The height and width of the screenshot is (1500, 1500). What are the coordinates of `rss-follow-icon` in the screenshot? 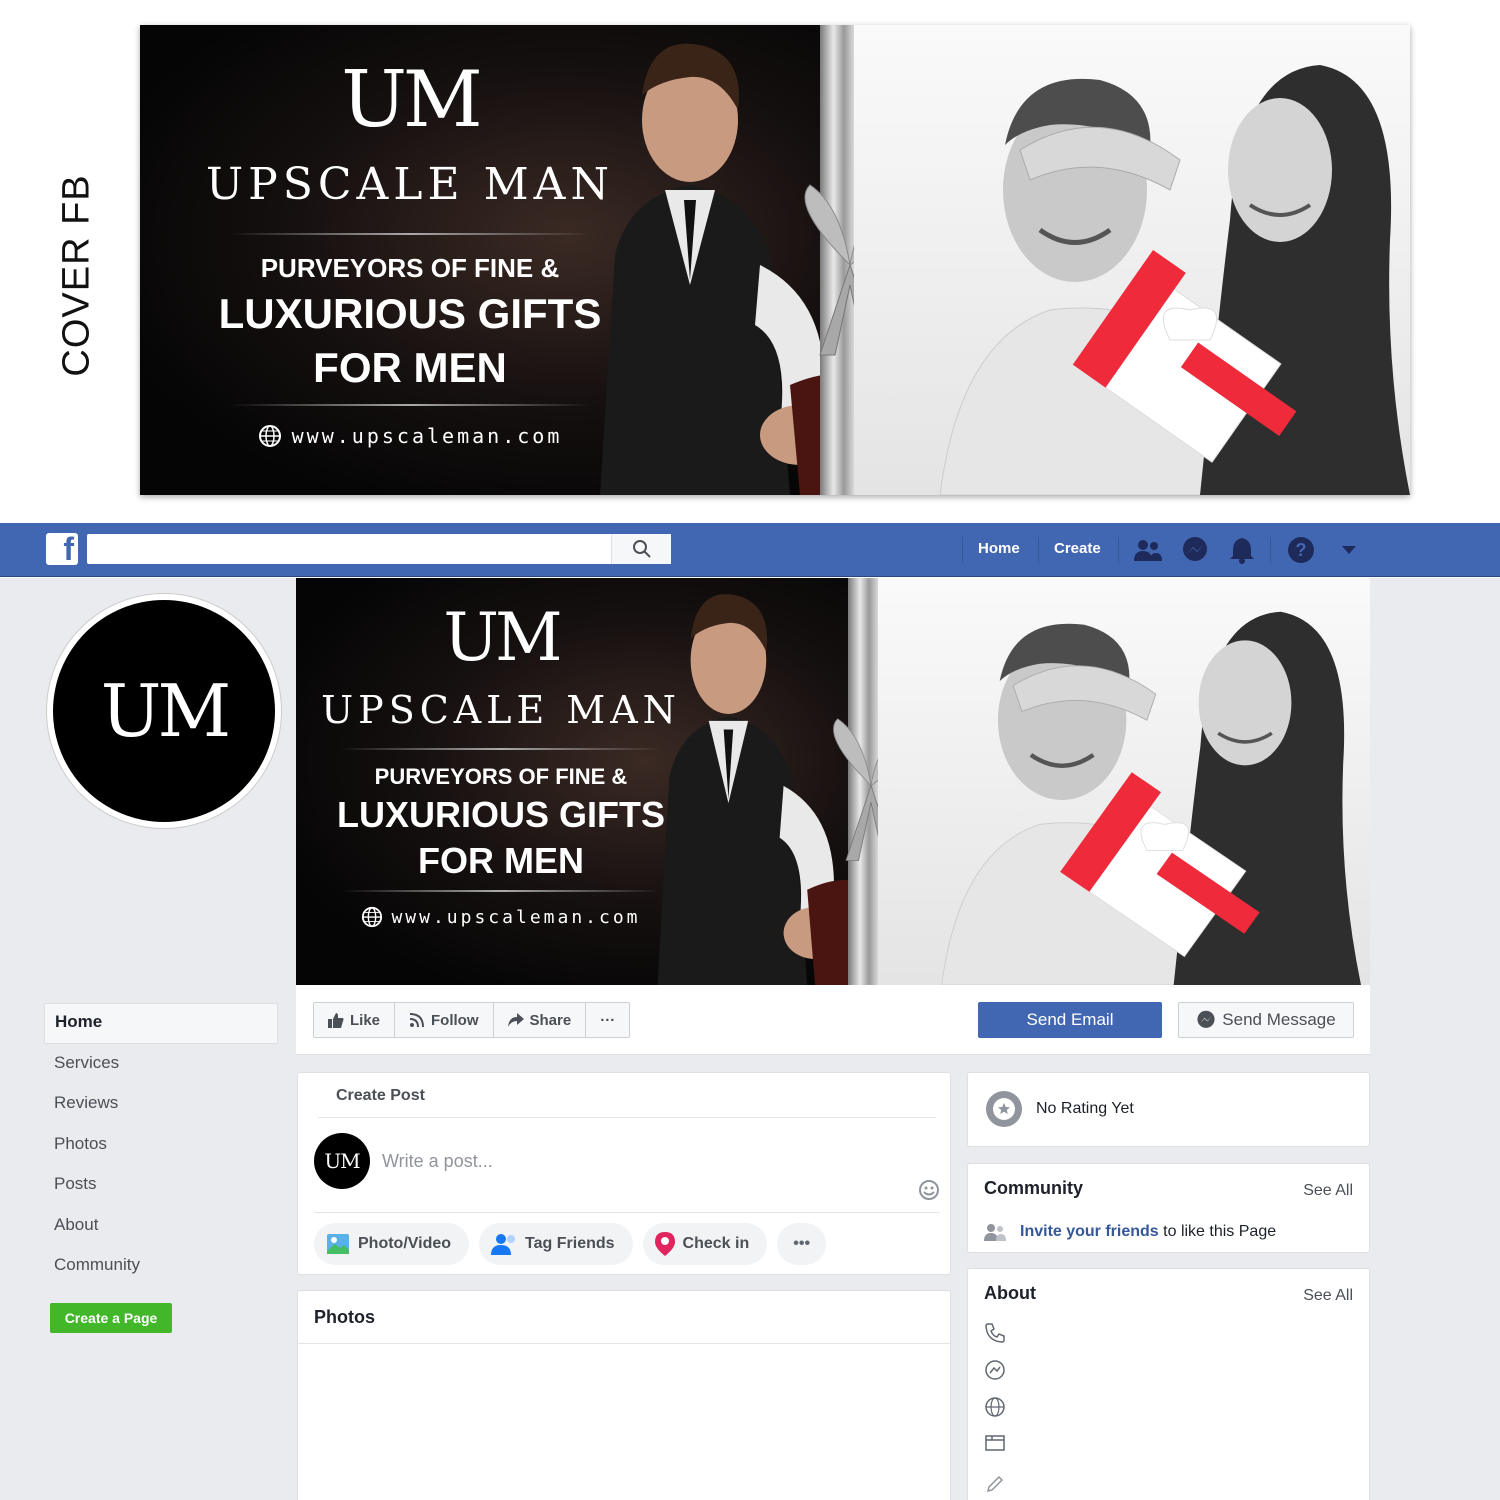 It's located at (417, 1020).